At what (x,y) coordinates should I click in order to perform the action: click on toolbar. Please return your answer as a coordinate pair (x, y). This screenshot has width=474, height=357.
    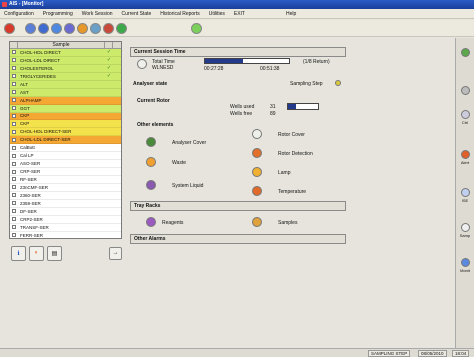
    Looking at the image, I should click on (237, 28).